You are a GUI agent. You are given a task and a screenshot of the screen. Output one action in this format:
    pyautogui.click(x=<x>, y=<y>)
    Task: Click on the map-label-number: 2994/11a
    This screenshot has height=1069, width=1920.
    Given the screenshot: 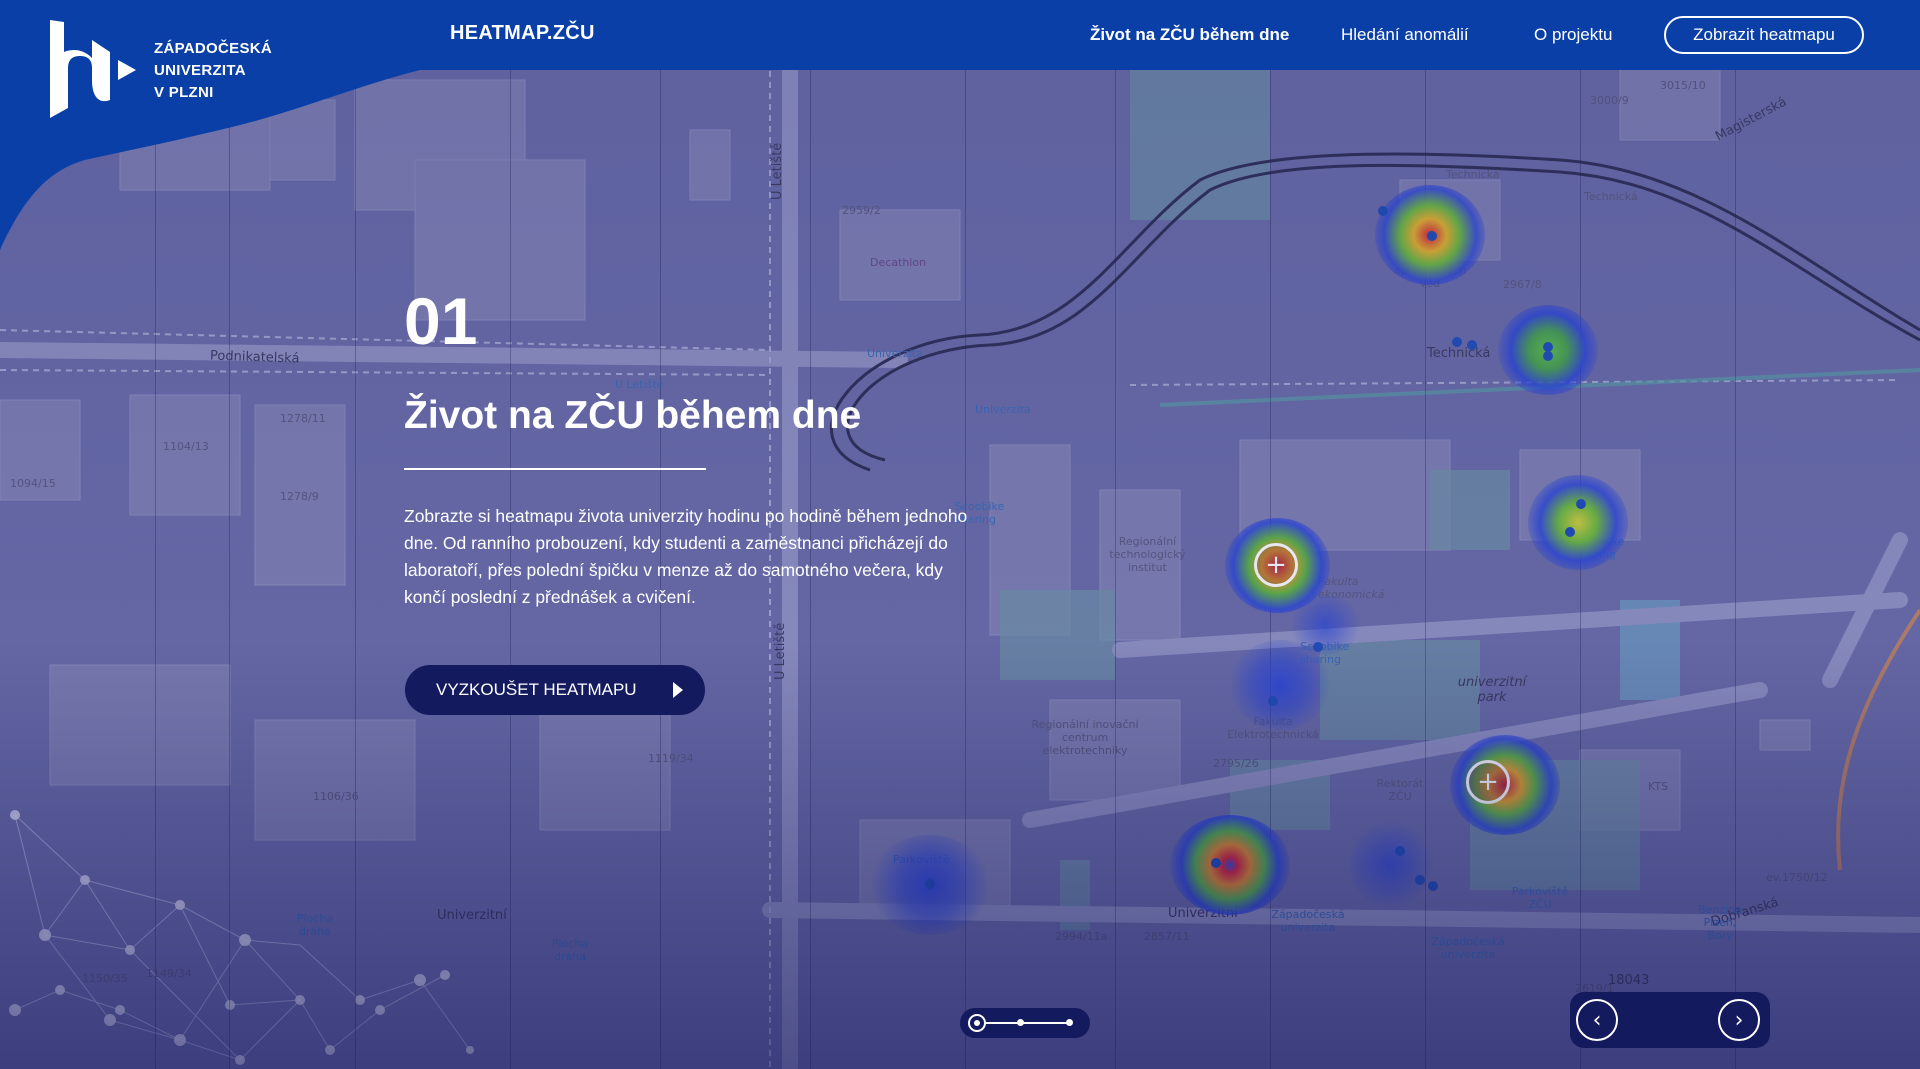 What is the action you would take?
    pyautogui.click(x=1081, y=936)
    